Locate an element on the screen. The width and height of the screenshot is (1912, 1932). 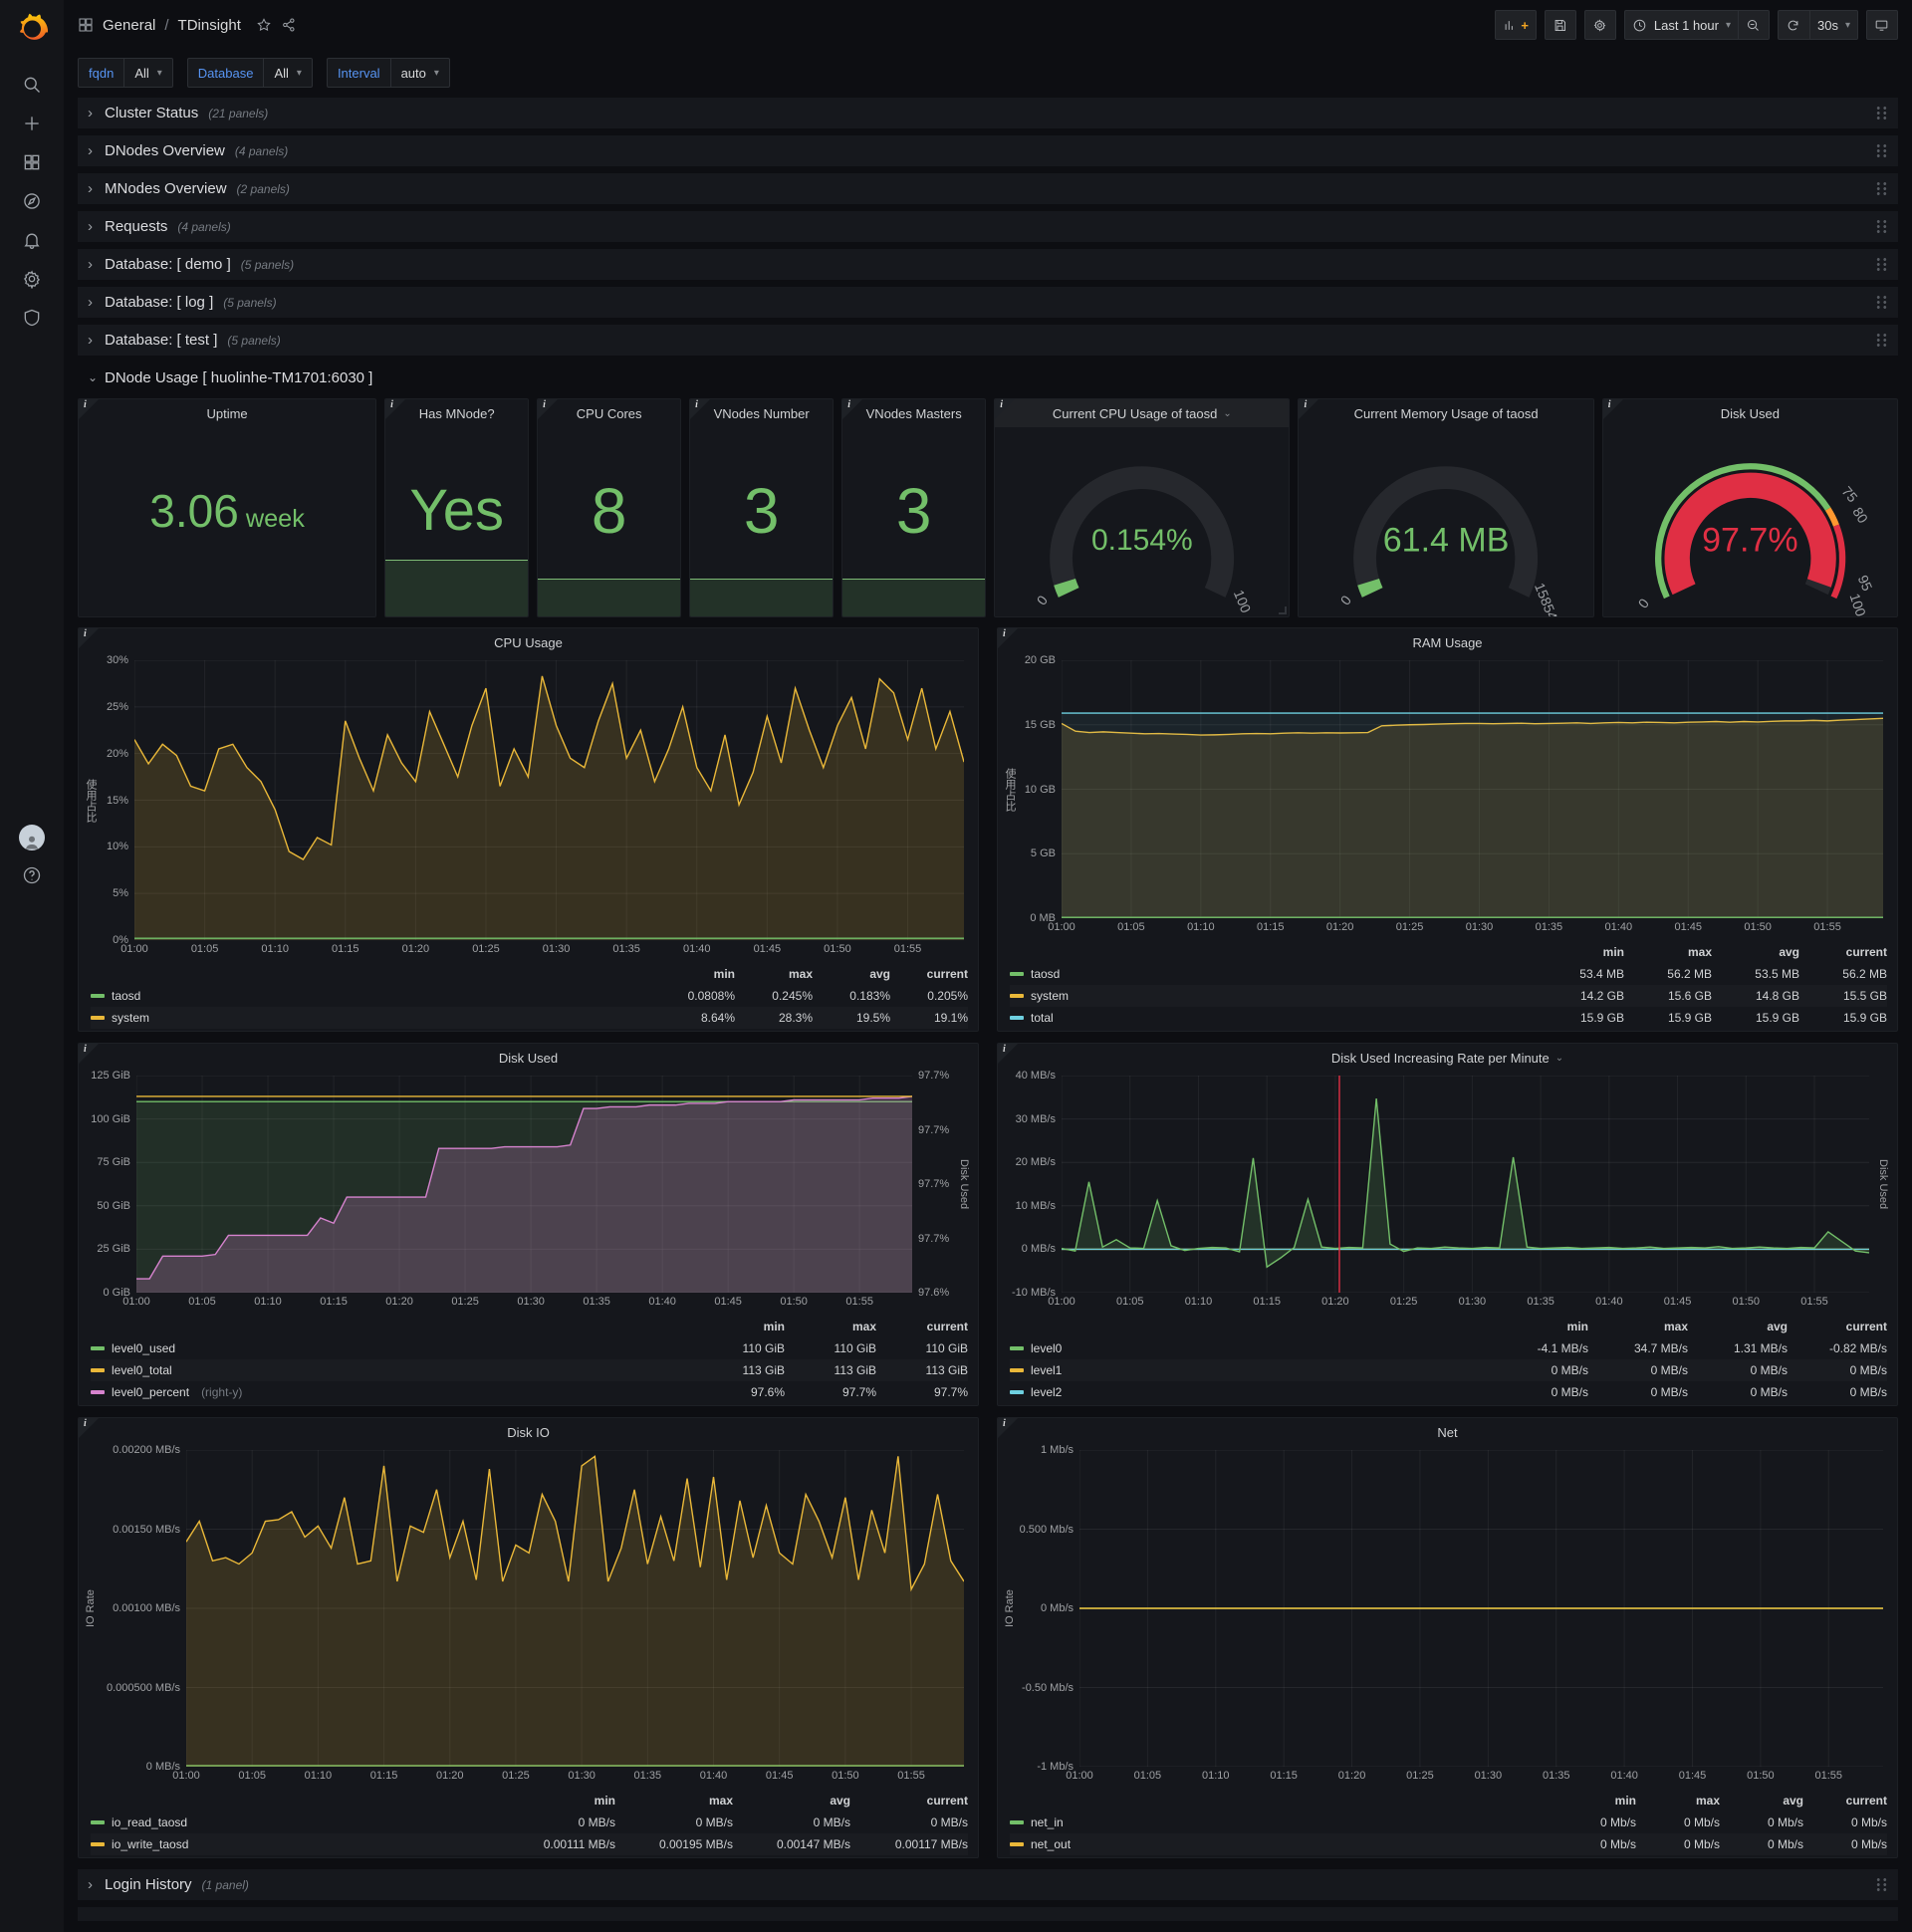
grafana-logo is located at coordinates (32, 28).